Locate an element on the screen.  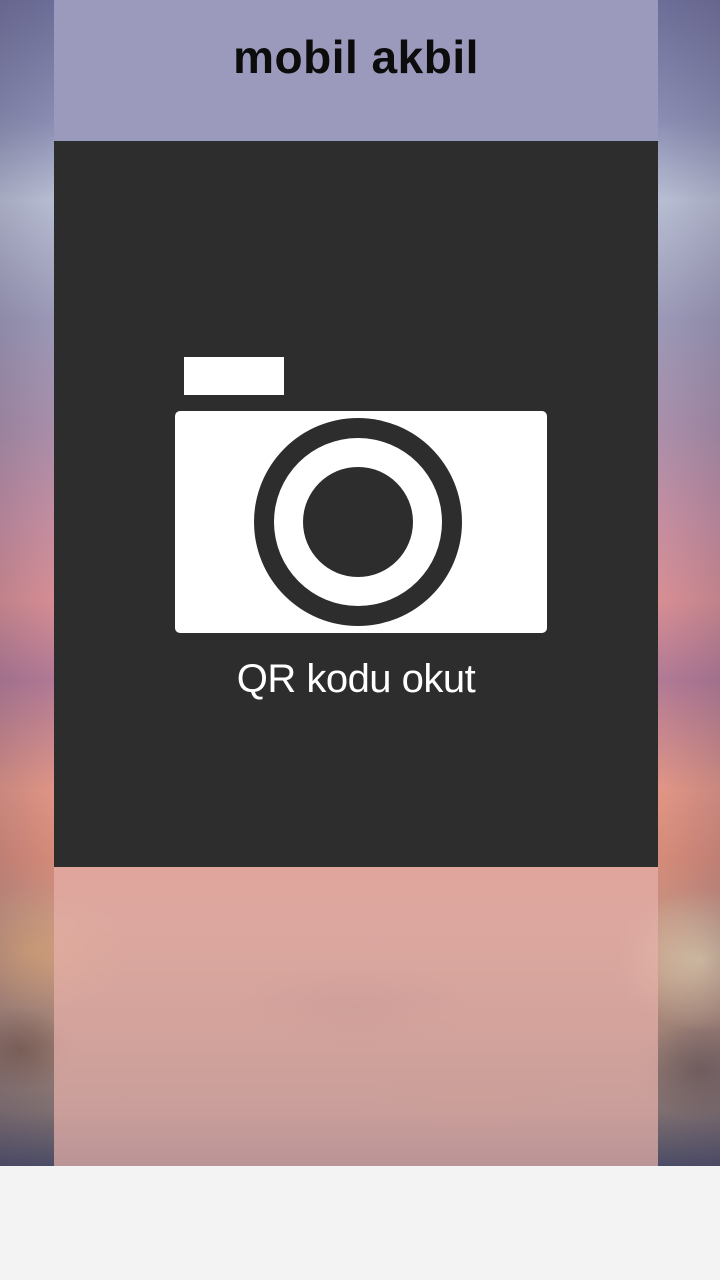
app-title: mobil akbil is located at coordinates (356, 57).